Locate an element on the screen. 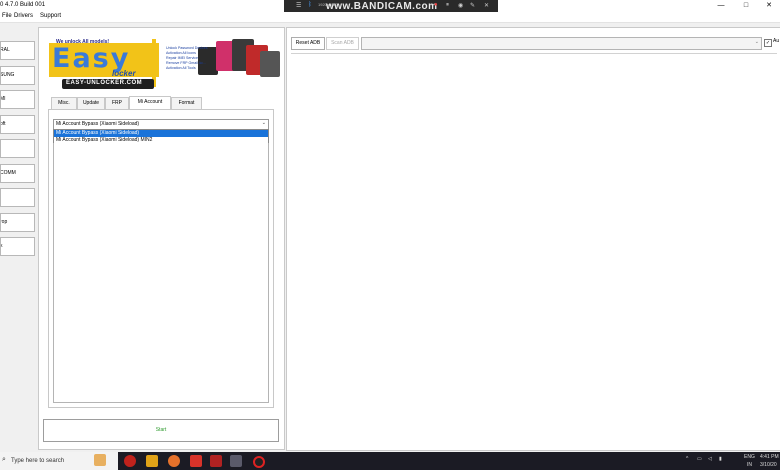 The width and height of the screenshot is (780, 470). selected-method: Mi Account Bypass (Xiaomi Sideload) is located at coordinates (98, 124).